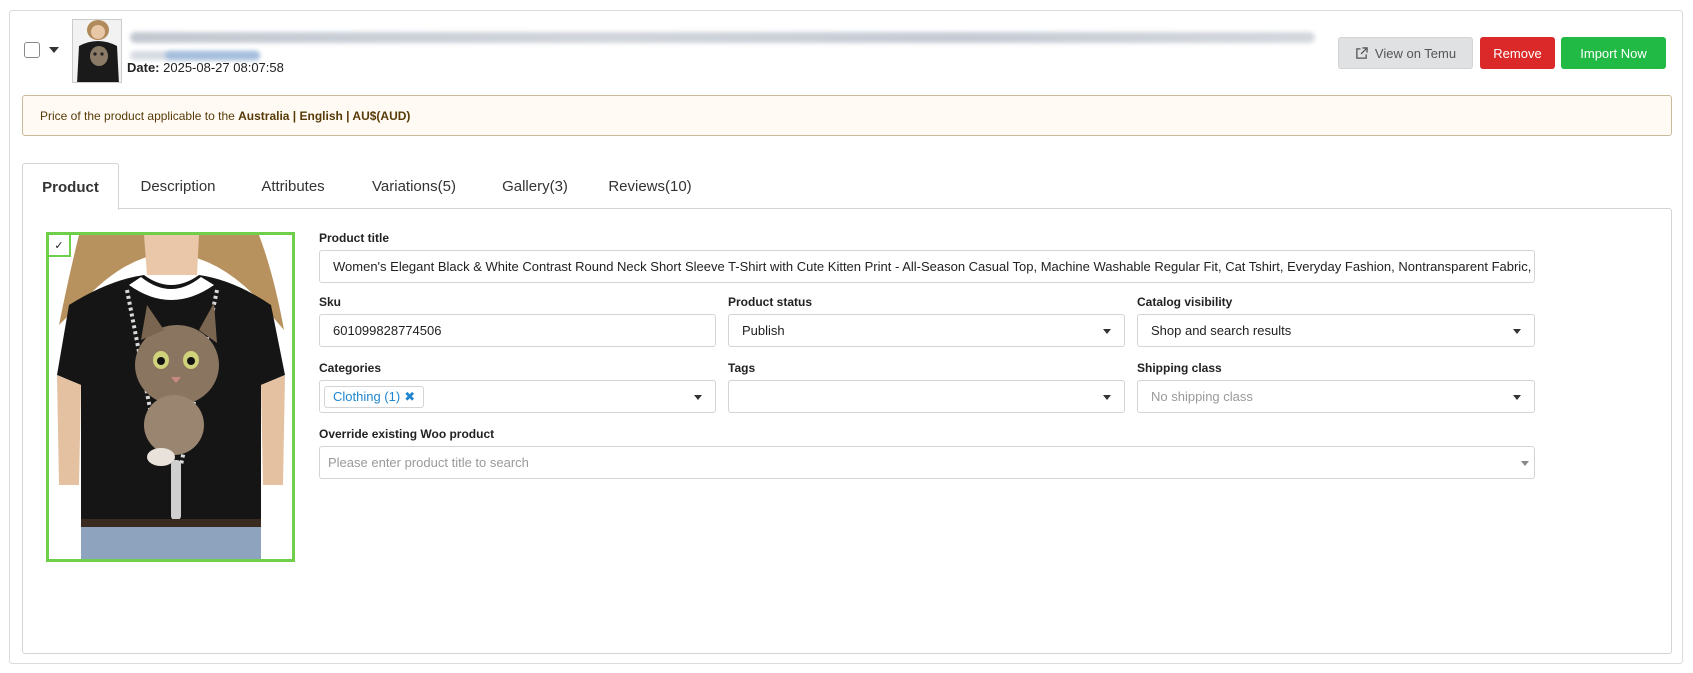  Describe the element at coordinates (407, 434) in the screenshot. I see `override-woo-label: Override existing Woo product` at that location.